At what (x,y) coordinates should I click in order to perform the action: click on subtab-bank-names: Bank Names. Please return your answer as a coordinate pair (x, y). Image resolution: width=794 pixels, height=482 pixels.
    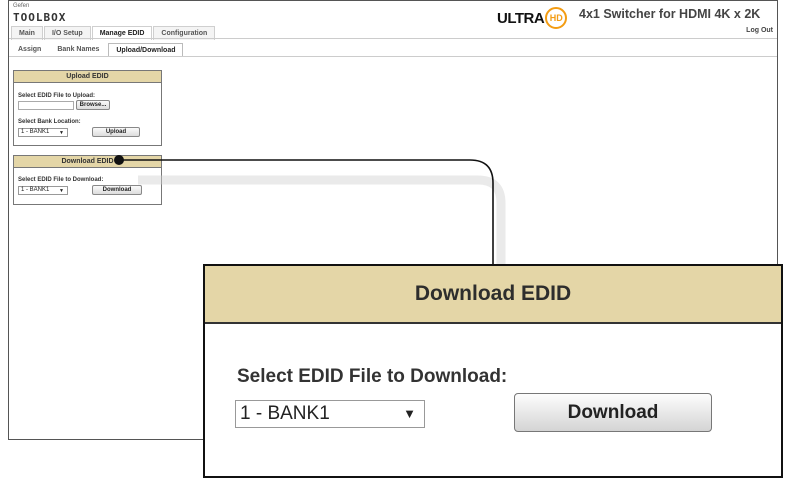
    Looking at the image, I should click on (78, 50).